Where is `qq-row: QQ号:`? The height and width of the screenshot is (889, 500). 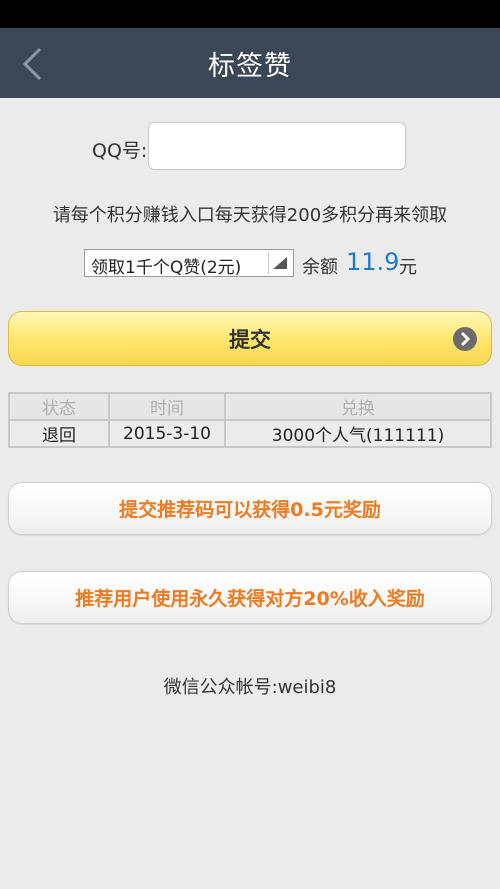
qq-row: QQ号: is located at coordinates (250, 147).